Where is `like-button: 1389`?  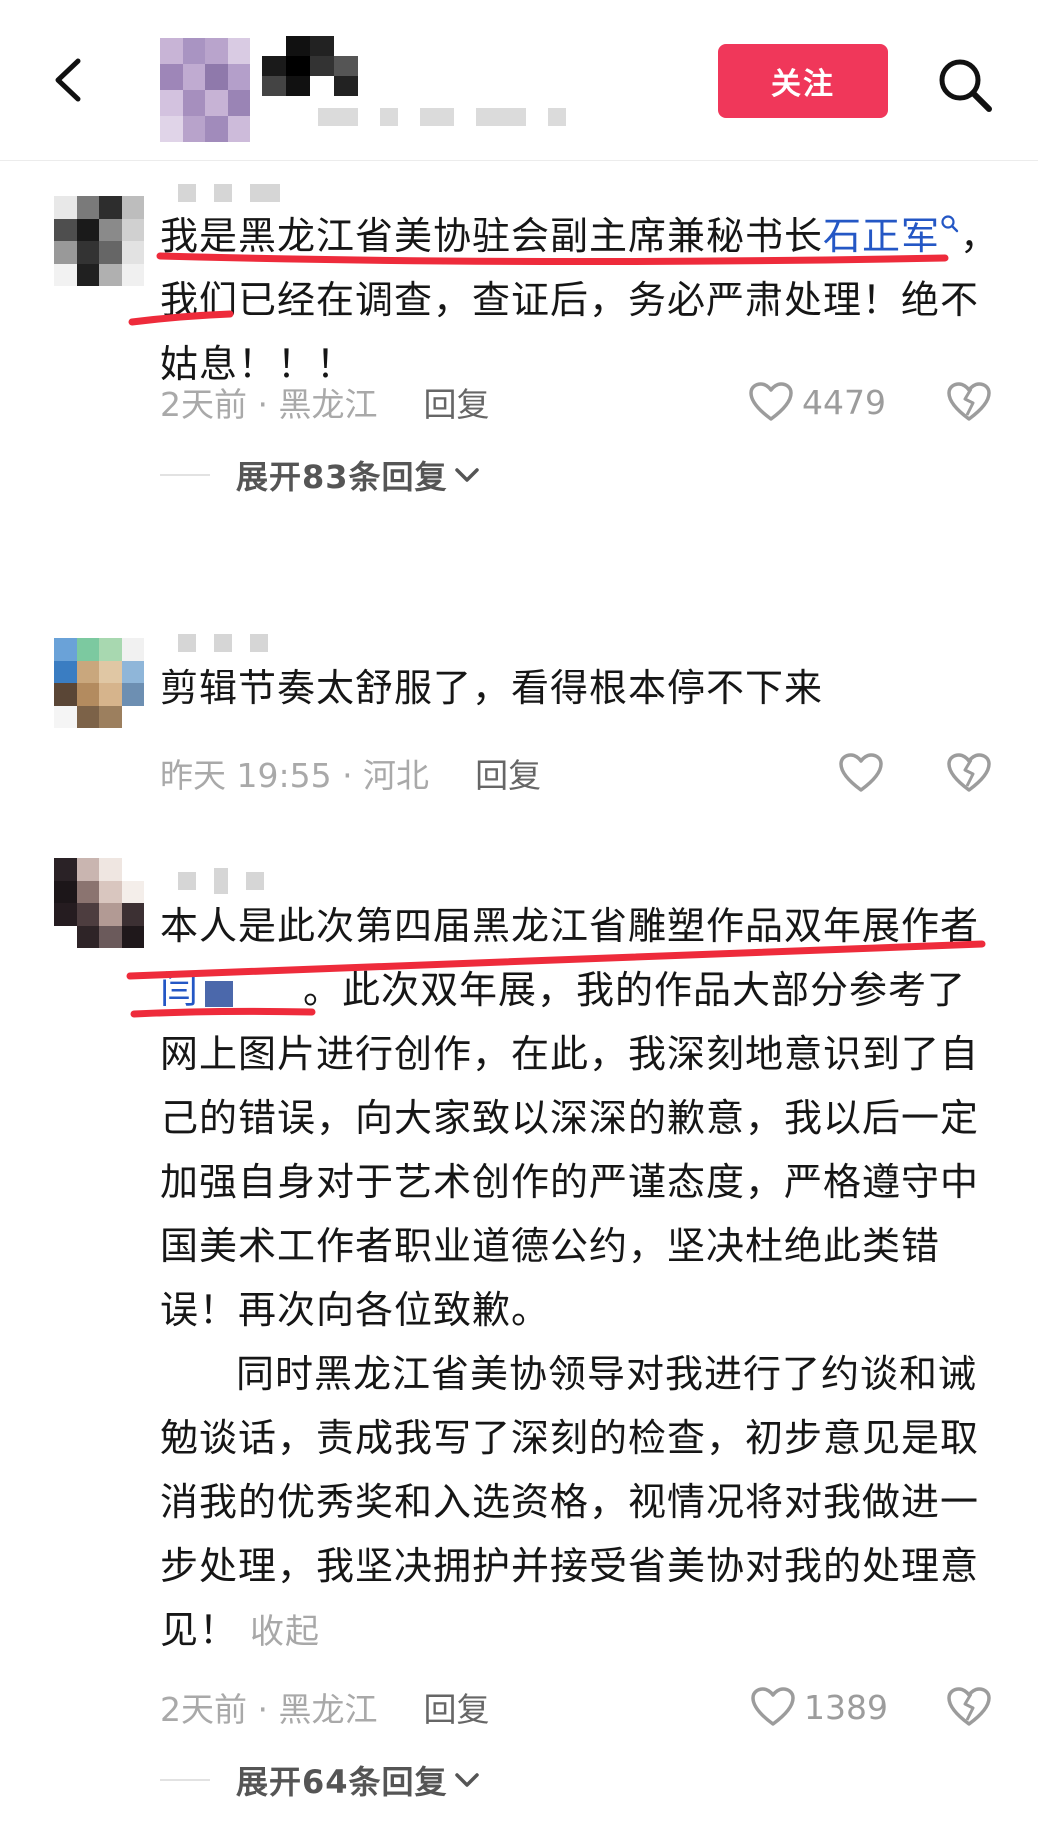
like-button: 1389 is located at coordinates (819, 1707).